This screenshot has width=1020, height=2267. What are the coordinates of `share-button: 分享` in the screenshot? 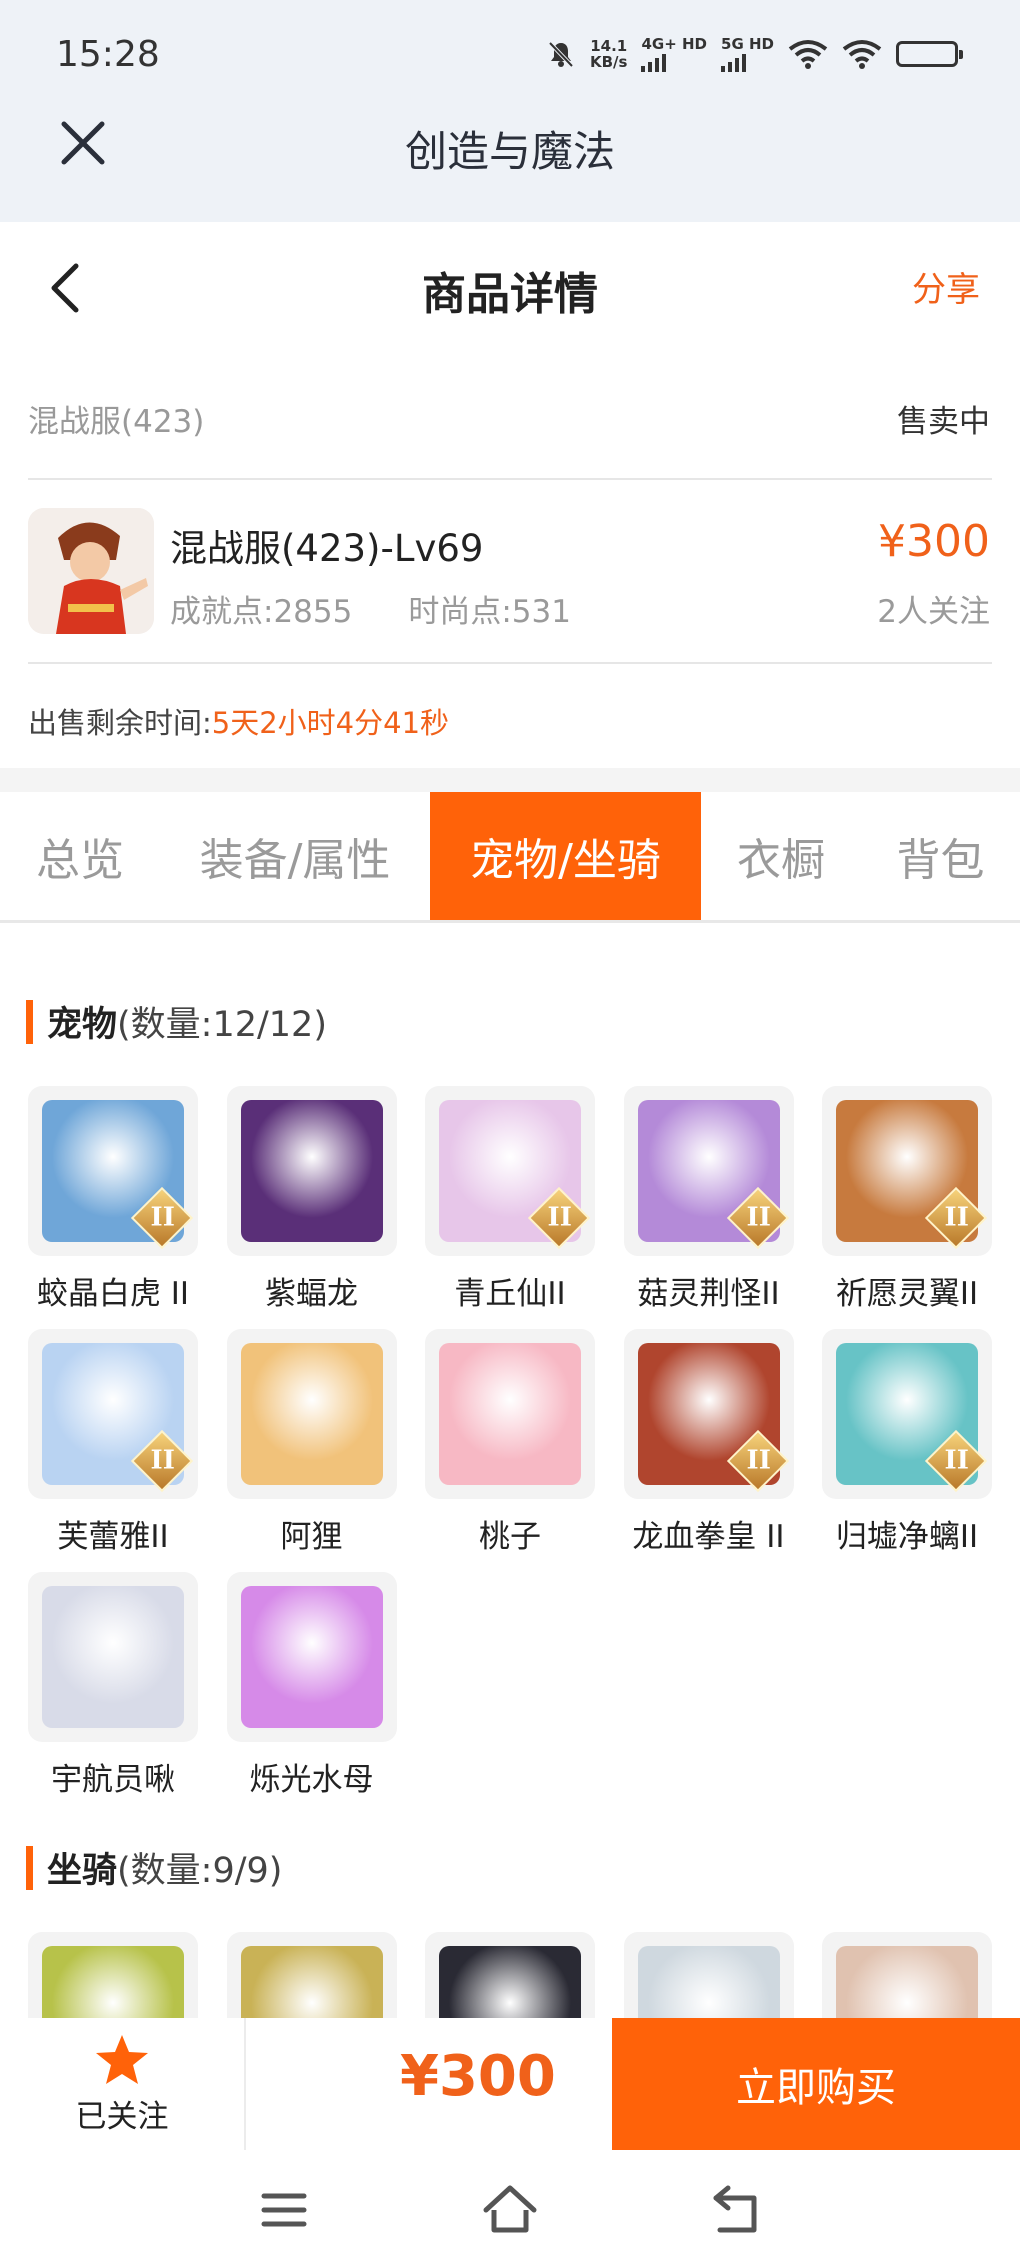 It's located at (946, 286).